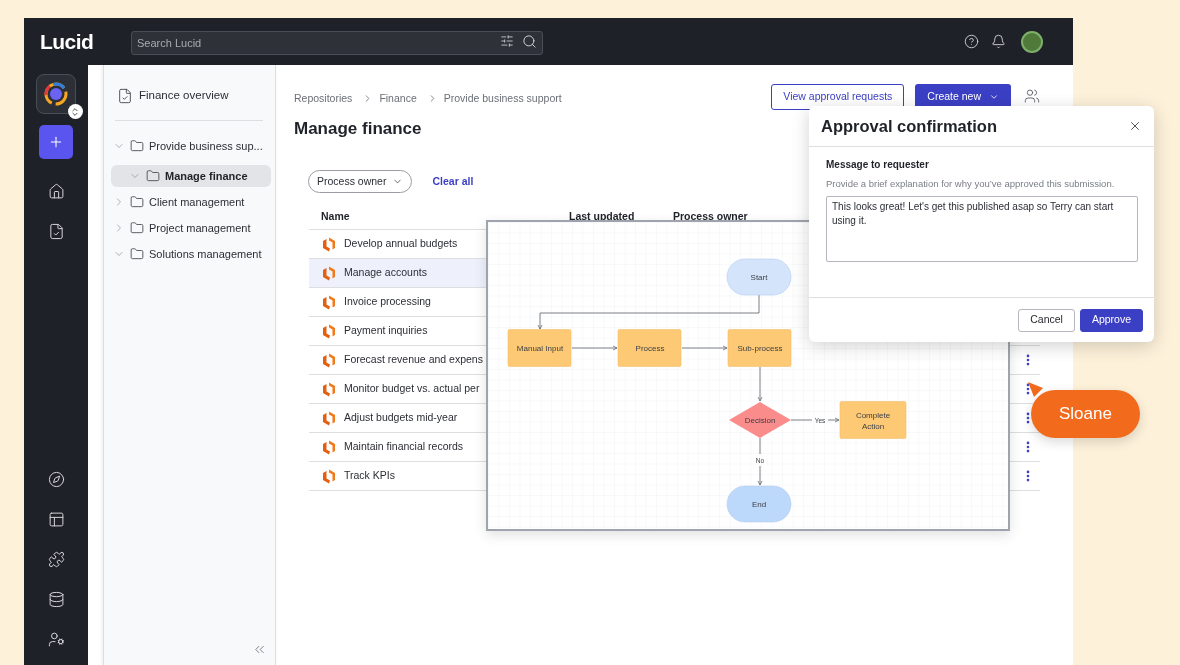 Image resolution: width=1180 pixels, height=665 pixels. What do you see at coordinates (412, 389) in the screenshot?
I see `process-name: Monitor budget vs. actual per` at bounding box center [412, 389].